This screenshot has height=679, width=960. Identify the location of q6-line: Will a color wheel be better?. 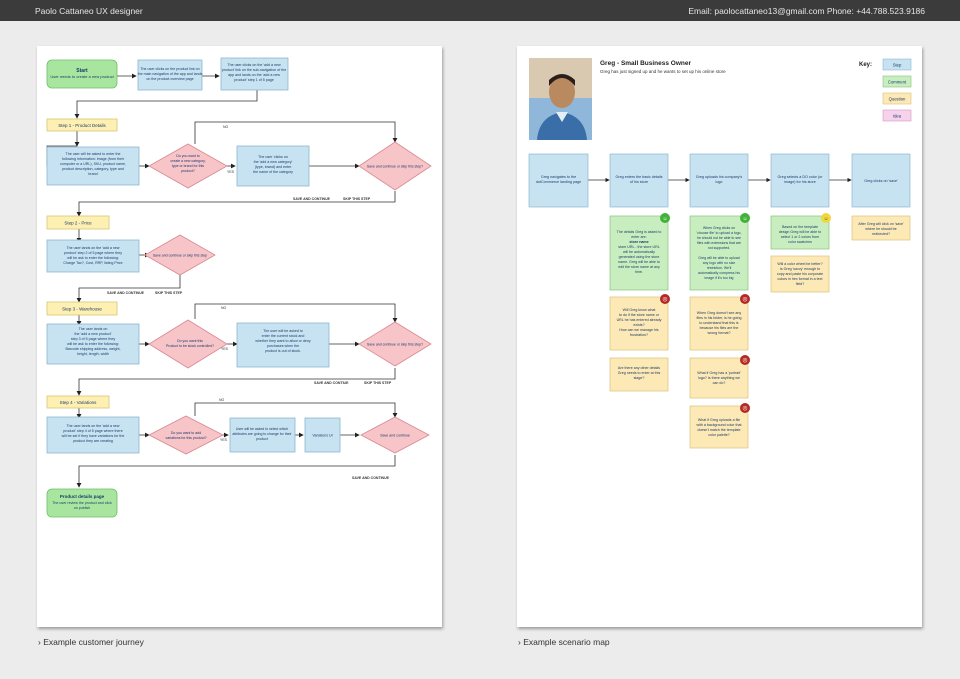
(799, 264).